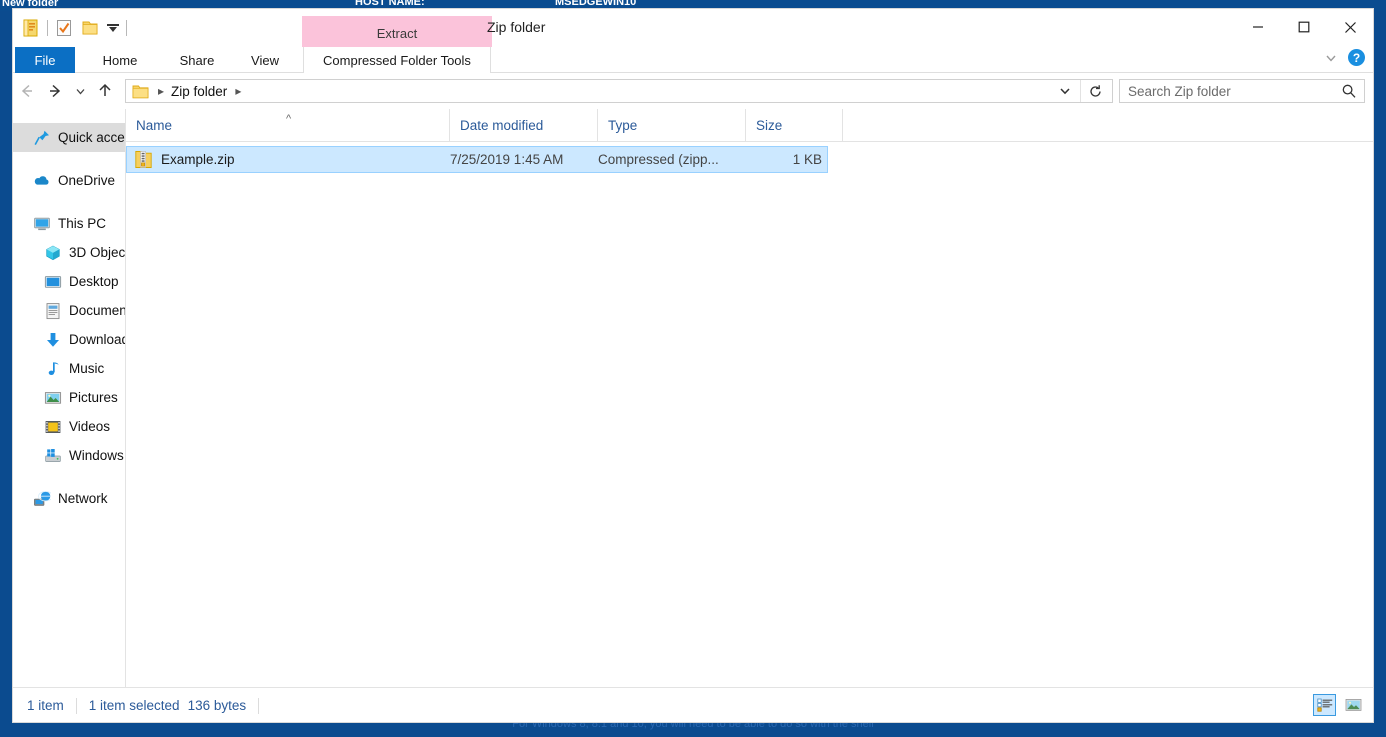  I want to click on breadcrumb: ▸ Zip folder ▸, so click(619, 91).